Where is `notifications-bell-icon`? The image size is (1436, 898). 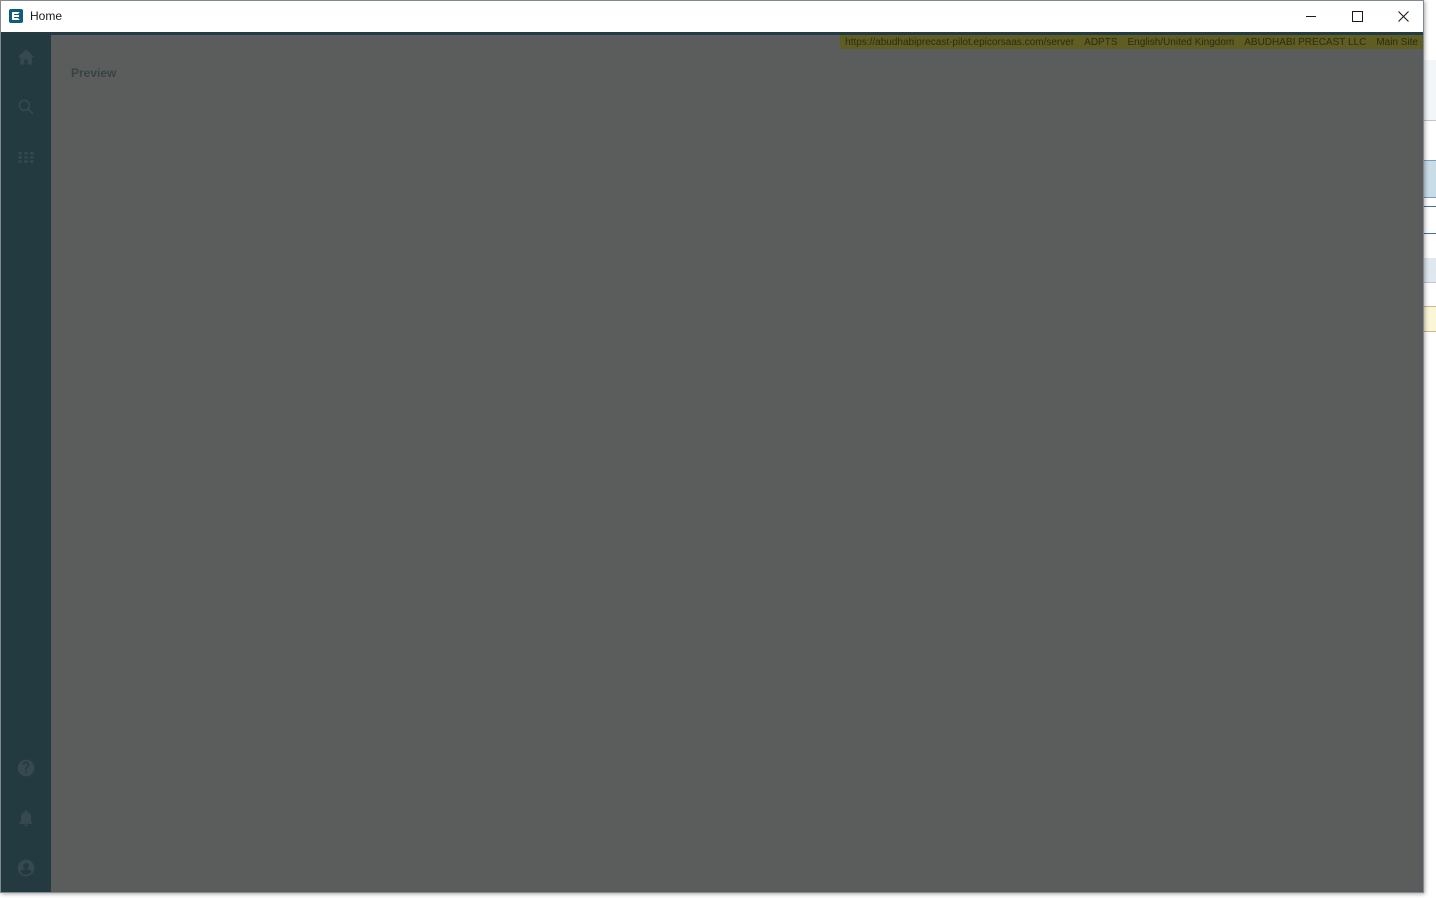 notifications-bell-icon is located at coordinates (26, 818).